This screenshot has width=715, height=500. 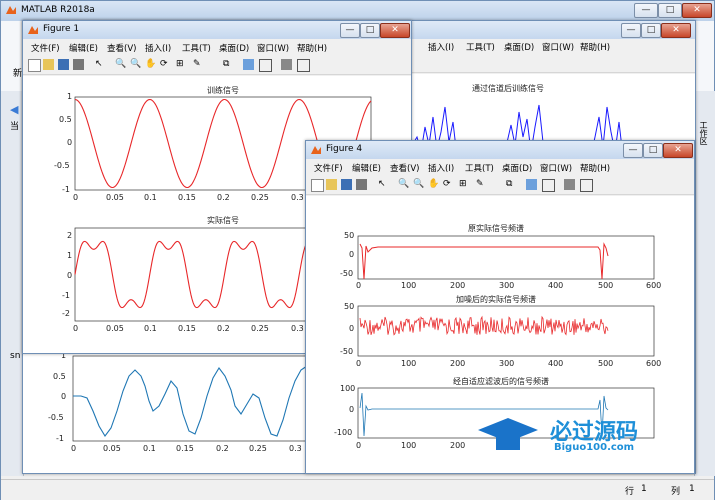 What do you see at coordinates (181, 64) in the screenshot?
I see `data-cursor-icon: ⊞` at bounding box center [181, 64].